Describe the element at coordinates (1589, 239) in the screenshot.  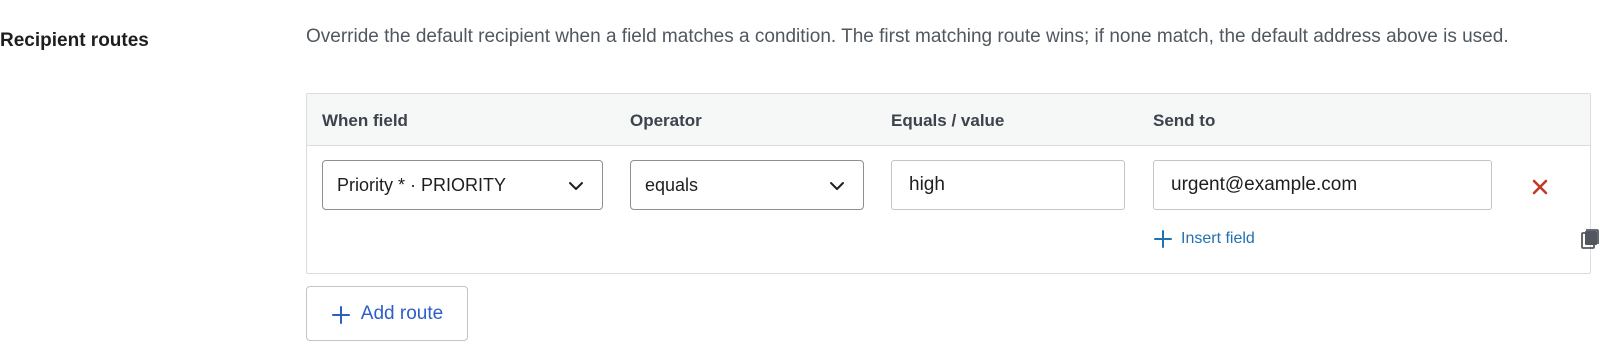
I see `copy-icon` at that location.